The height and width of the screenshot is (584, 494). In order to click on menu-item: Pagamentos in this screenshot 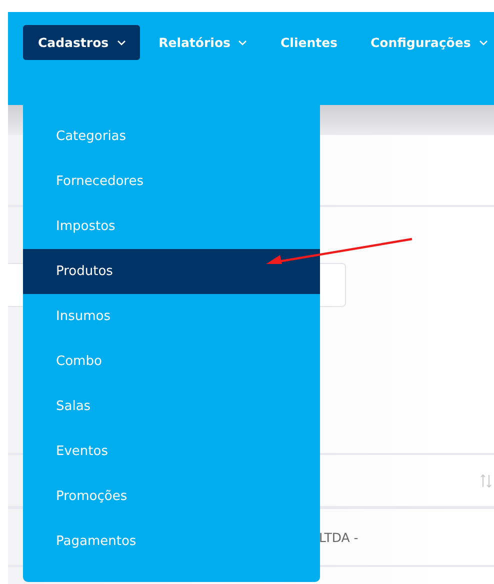, I will do `click(171, 541)`.